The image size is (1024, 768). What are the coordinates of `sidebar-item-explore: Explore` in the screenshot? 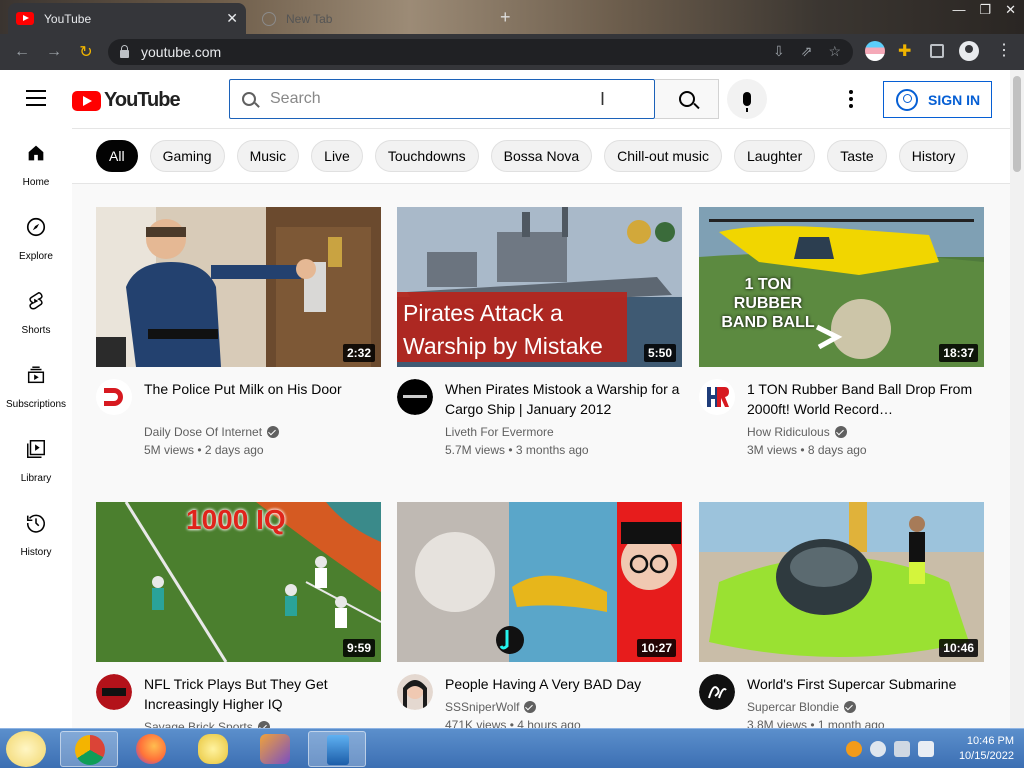 It's located at (36, 239).